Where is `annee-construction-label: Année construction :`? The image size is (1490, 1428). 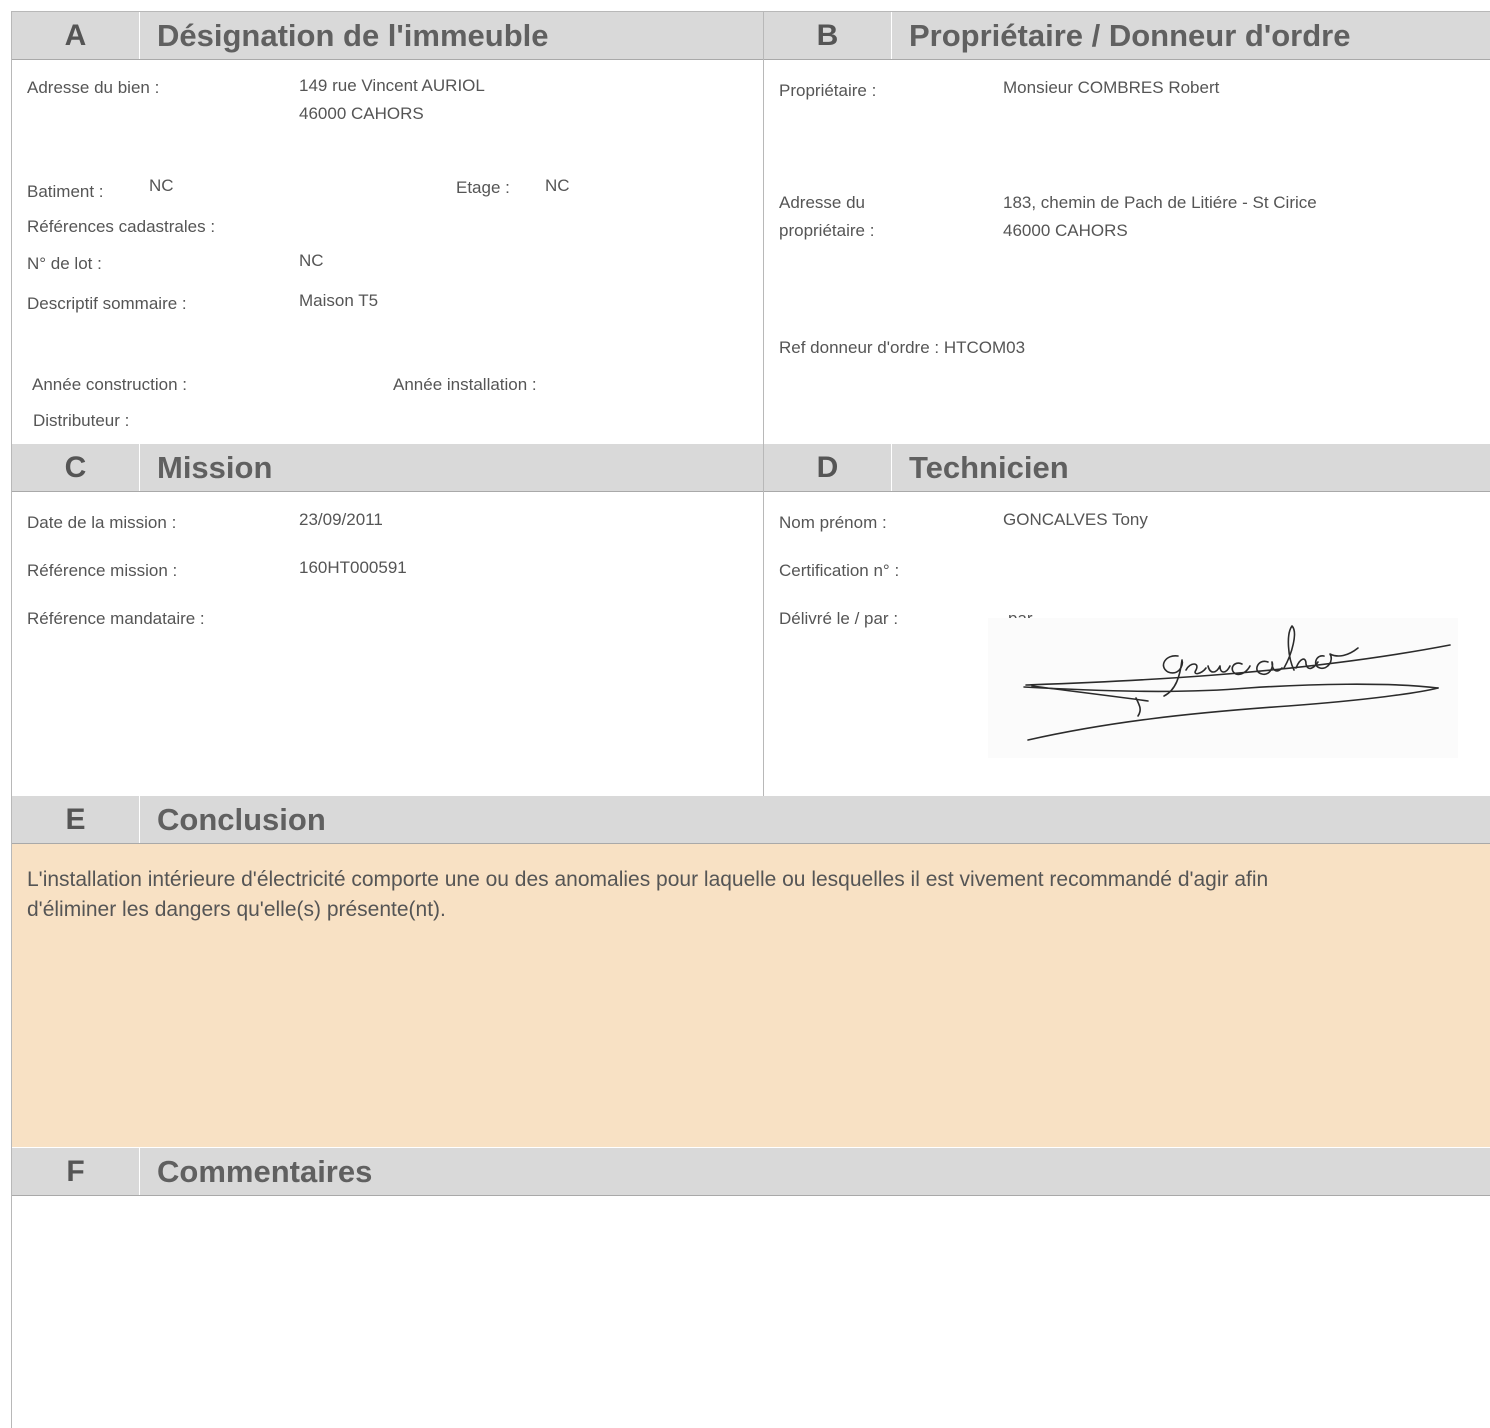 annee-construction-label: Année construction : is located at coordinates (109, 384).